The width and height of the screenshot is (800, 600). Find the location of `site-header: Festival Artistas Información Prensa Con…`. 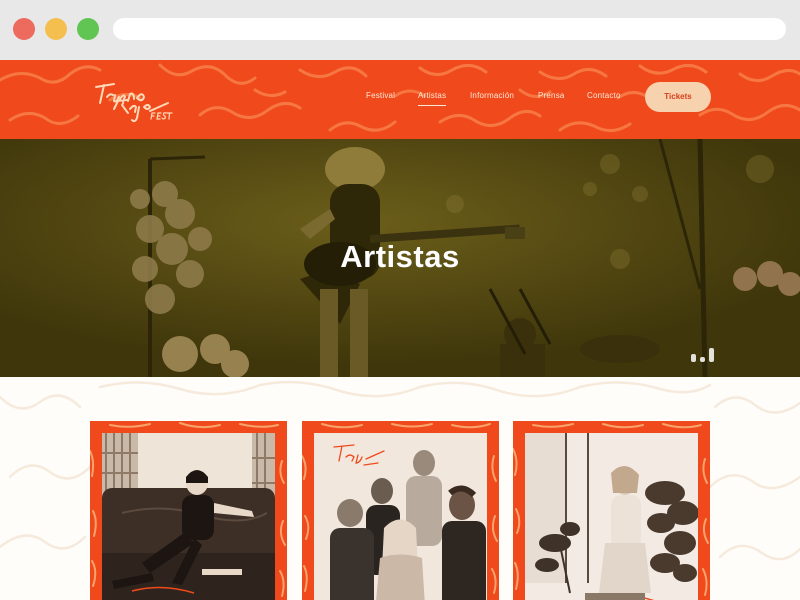

site-header: Festival Artistas Información Prensa Con… is located at coordinates (400, 99).